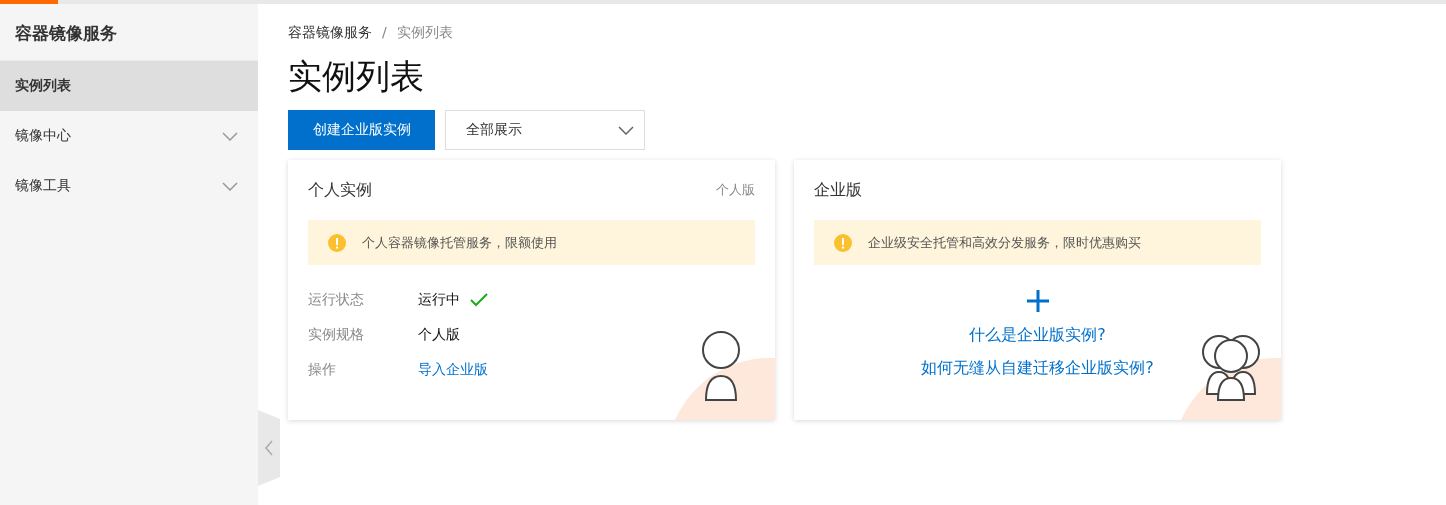 This screenshot has width=1446, height=505. Describe the element at coordinates (269, 448) in the screenshot. I see `chevron-left-icon` at that location.